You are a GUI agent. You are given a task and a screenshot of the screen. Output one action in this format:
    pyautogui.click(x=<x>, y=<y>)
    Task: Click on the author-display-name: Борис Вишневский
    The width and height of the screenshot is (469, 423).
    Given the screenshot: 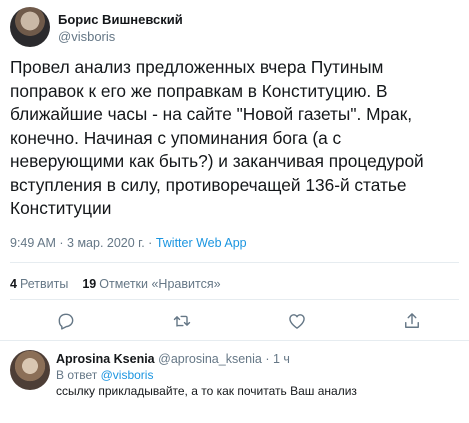 What is the action you would take?
    pyautogui.click(x=120, y=20)
    